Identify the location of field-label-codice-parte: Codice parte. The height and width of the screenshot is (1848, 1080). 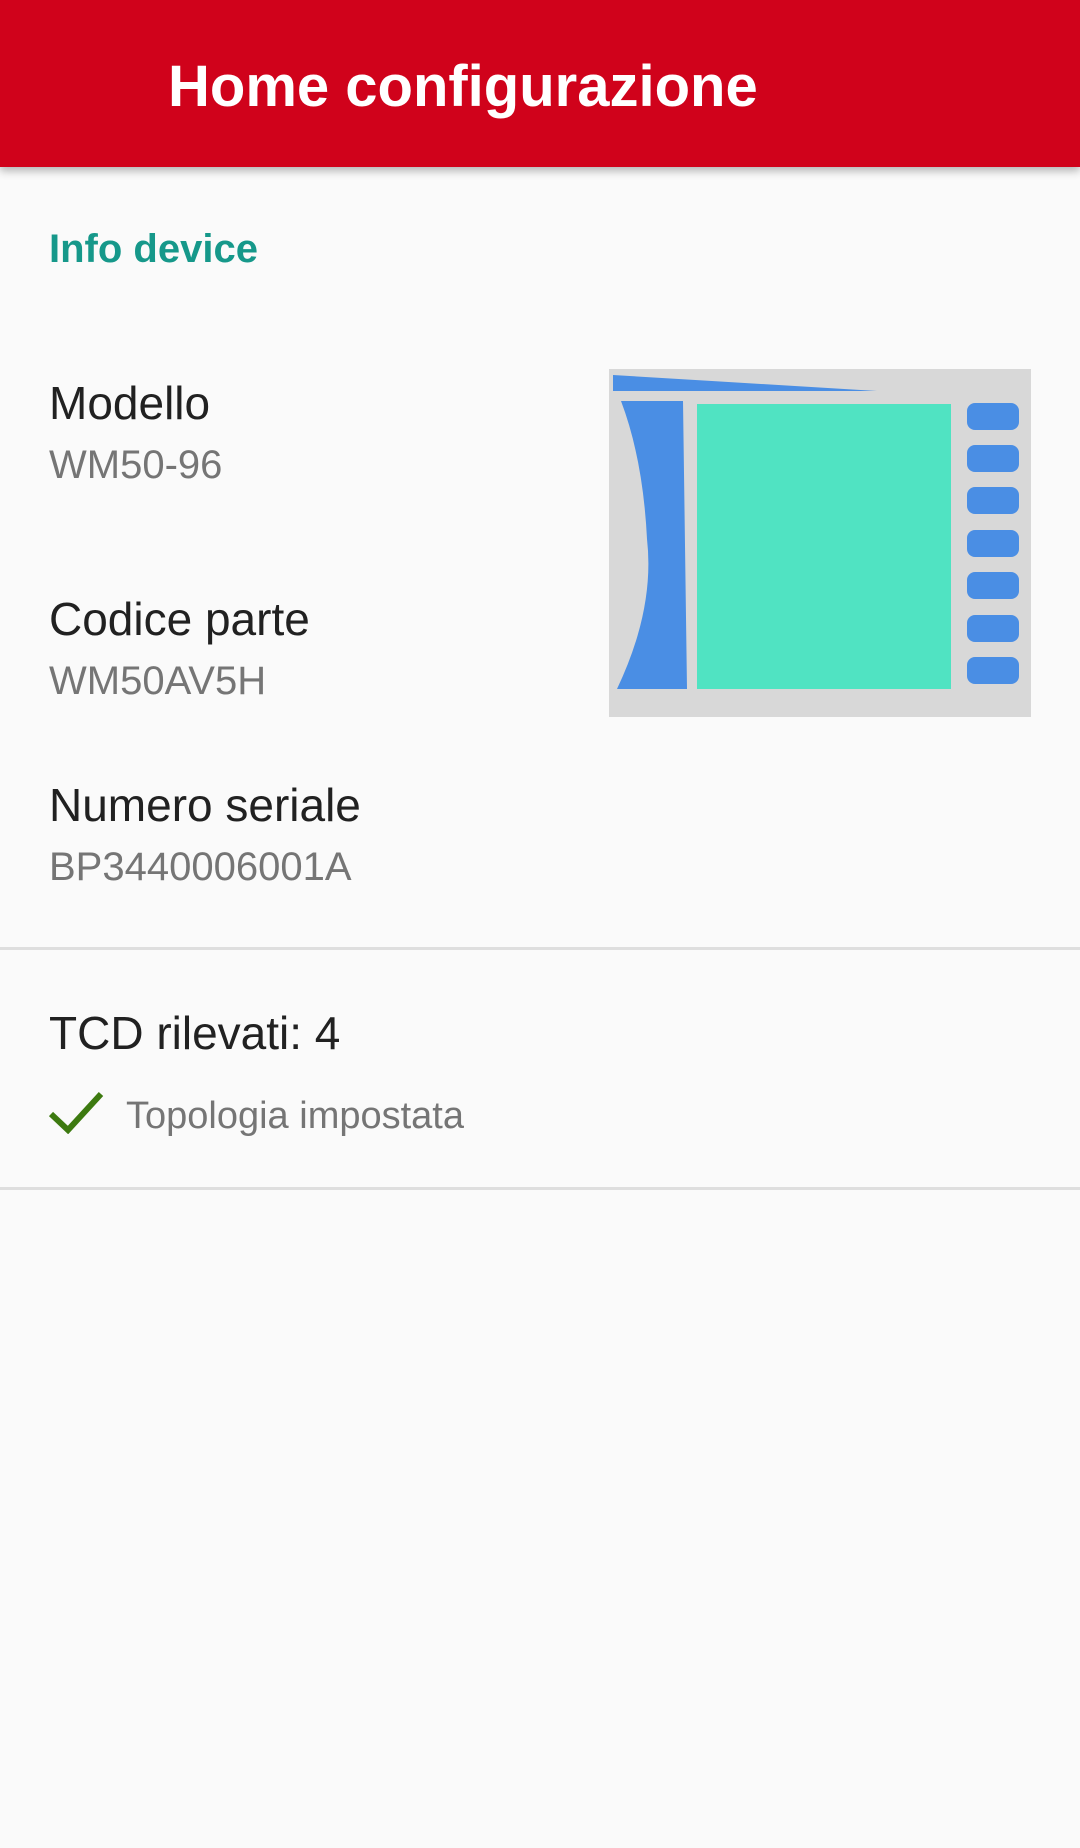
(179, 619).